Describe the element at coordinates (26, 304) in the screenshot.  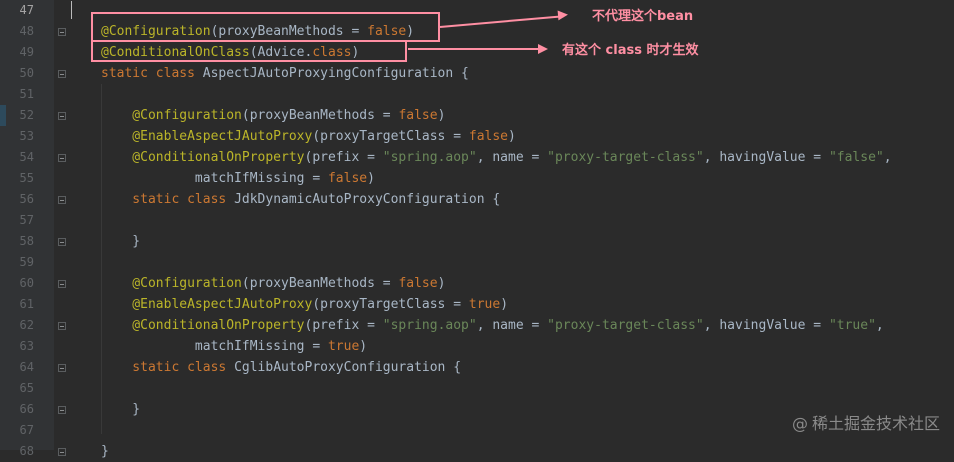
I see `line-number: 61` at that location.